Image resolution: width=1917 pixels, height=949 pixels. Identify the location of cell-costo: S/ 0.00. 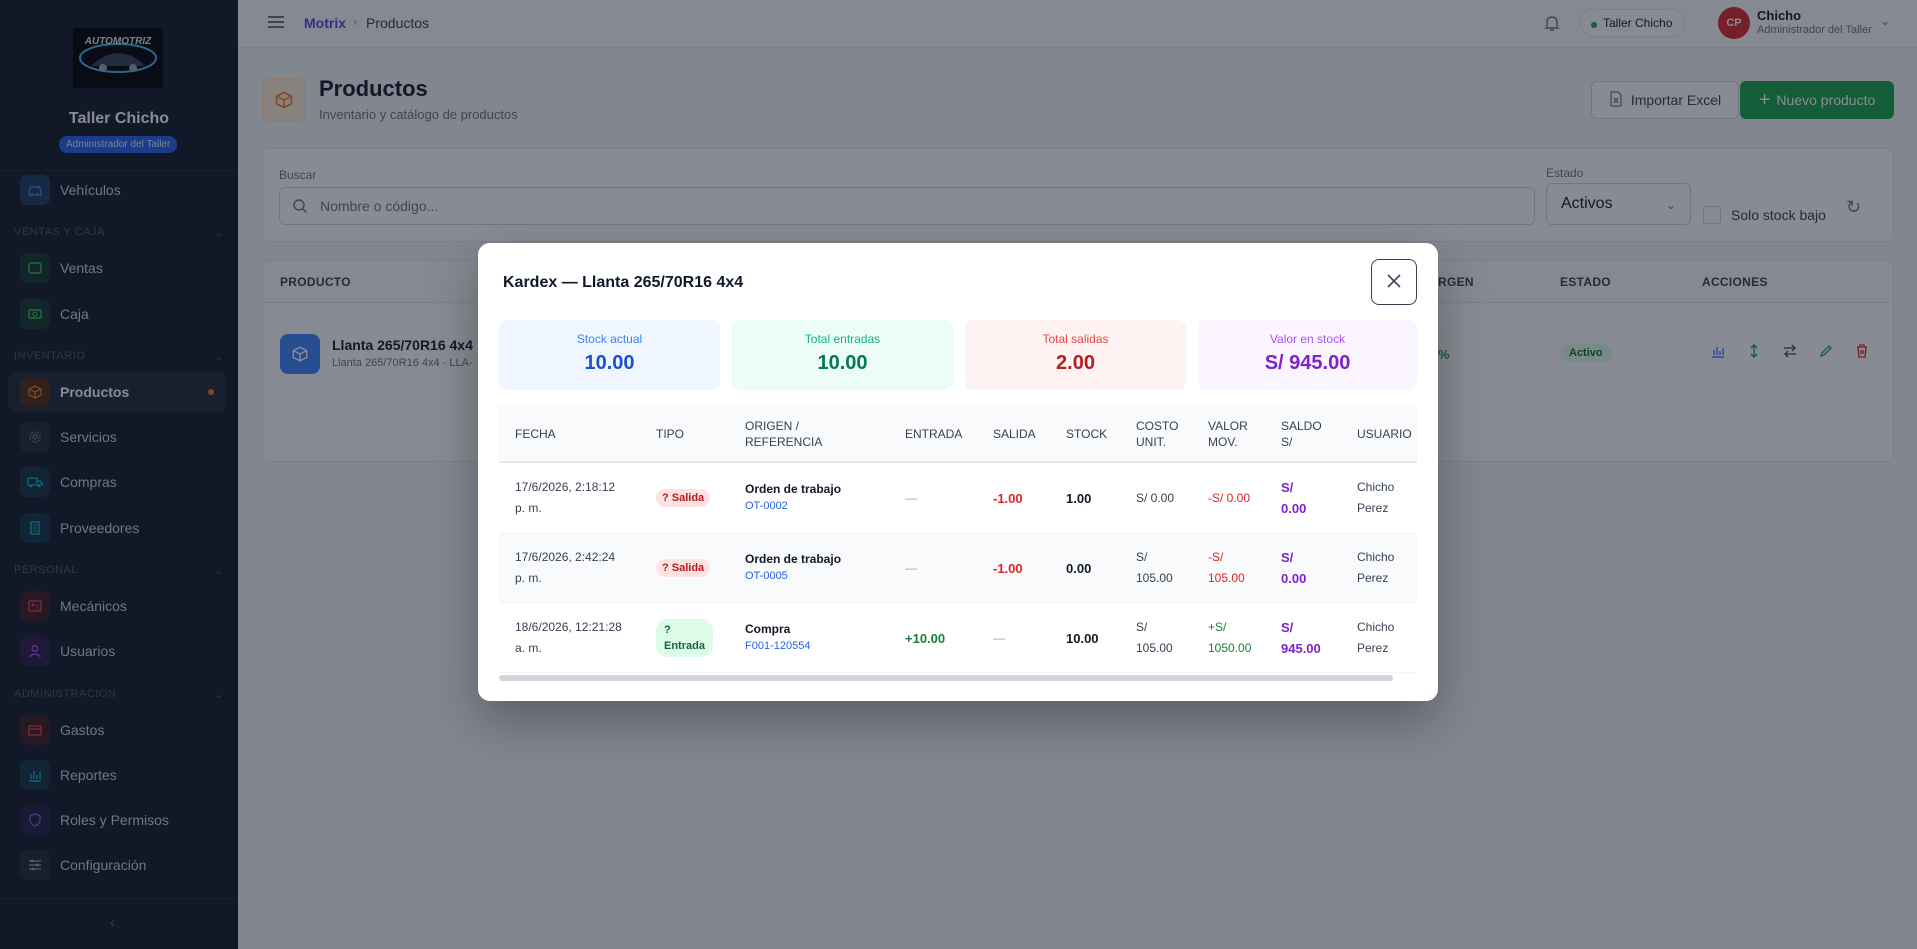
(1155, 498).